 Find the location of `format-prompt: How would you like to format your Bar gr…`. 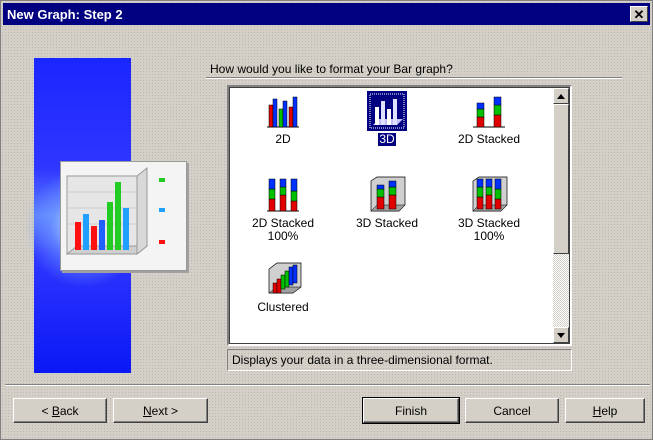

format-prompt: How would you like to format your Bar gr… is located at coordinates (331, 69).